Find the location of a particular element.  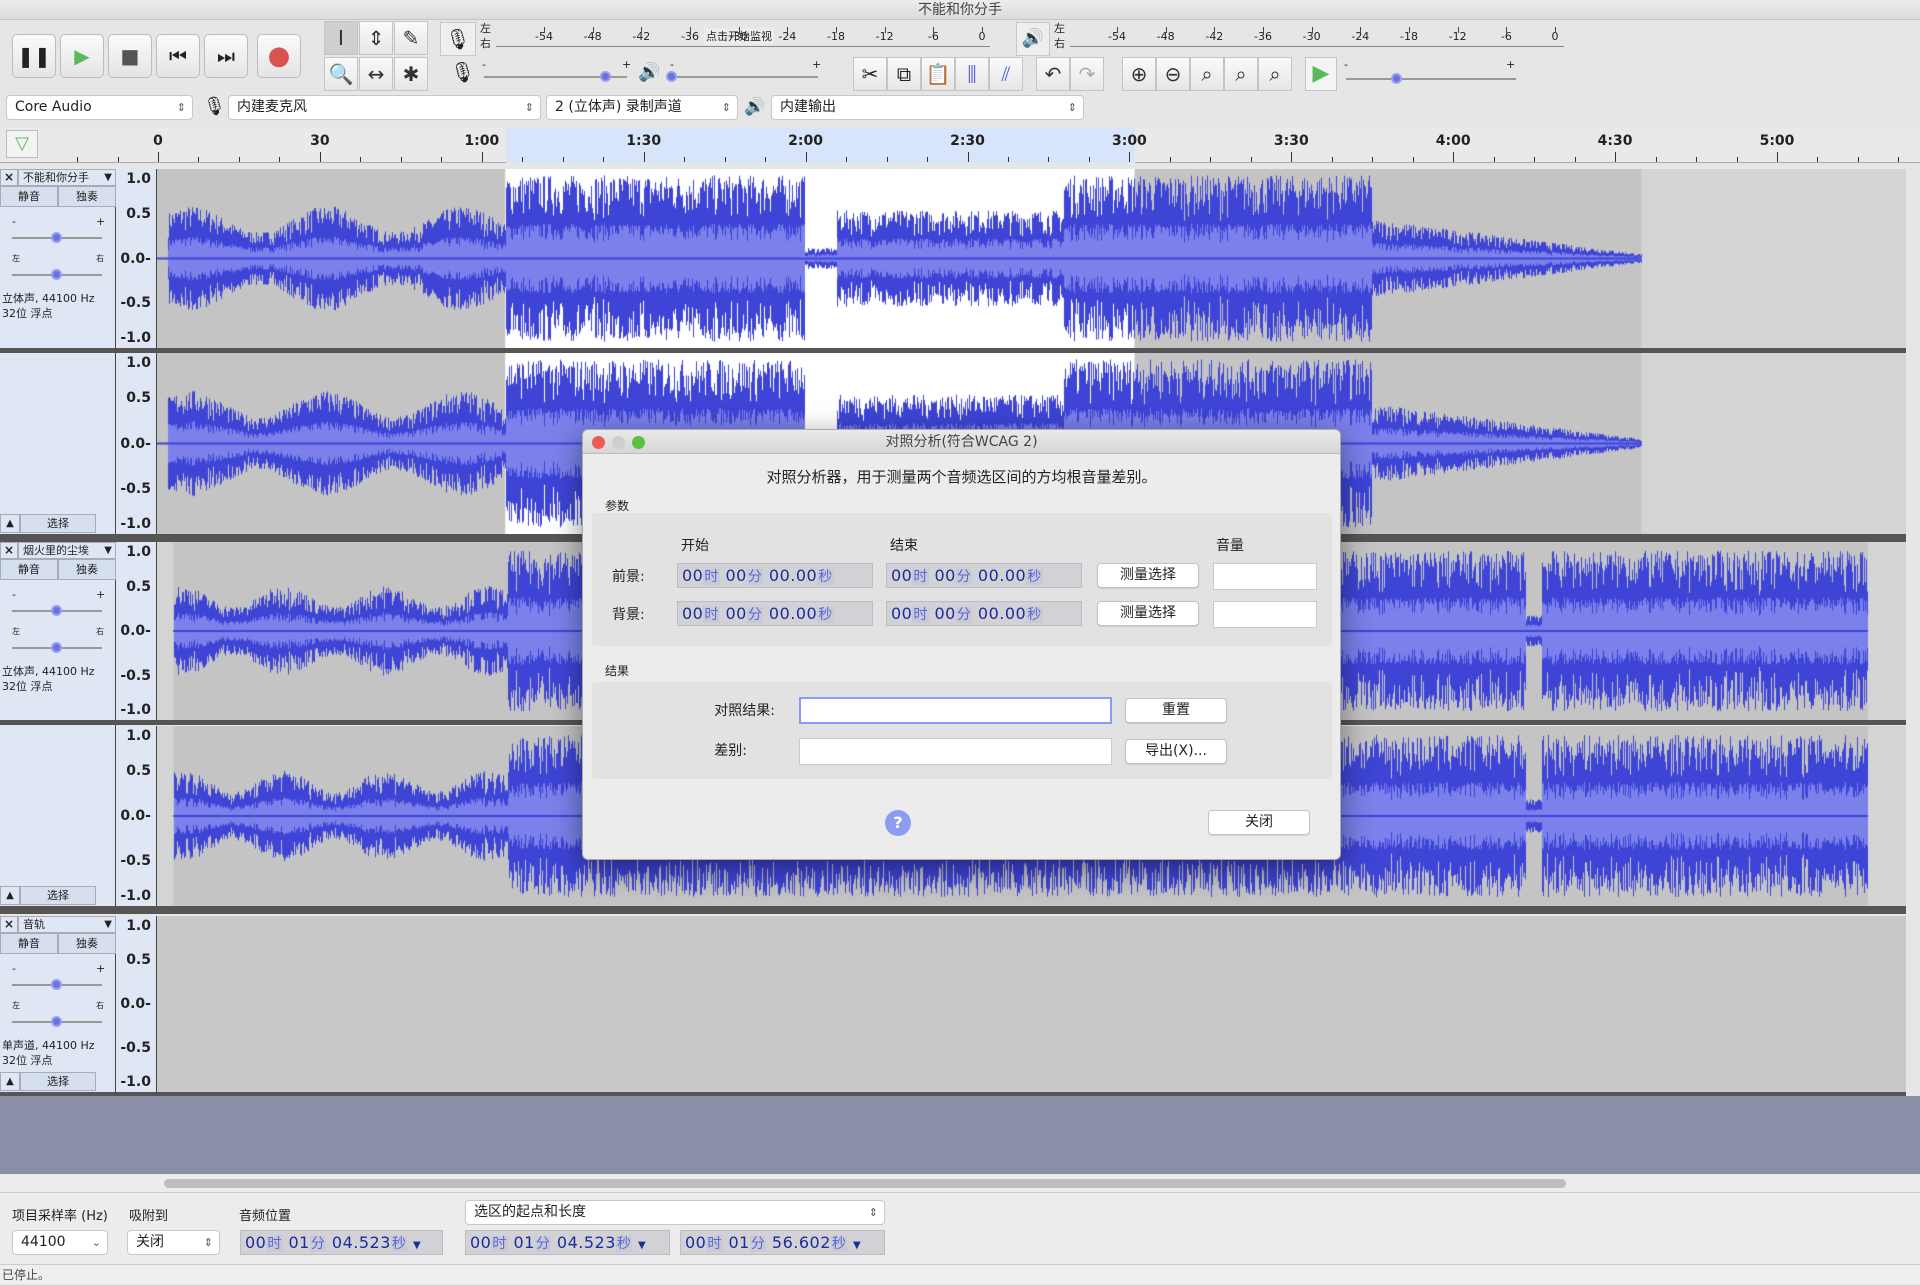

edit-copy-button: ⧉ is located at coordinates (904, 74).